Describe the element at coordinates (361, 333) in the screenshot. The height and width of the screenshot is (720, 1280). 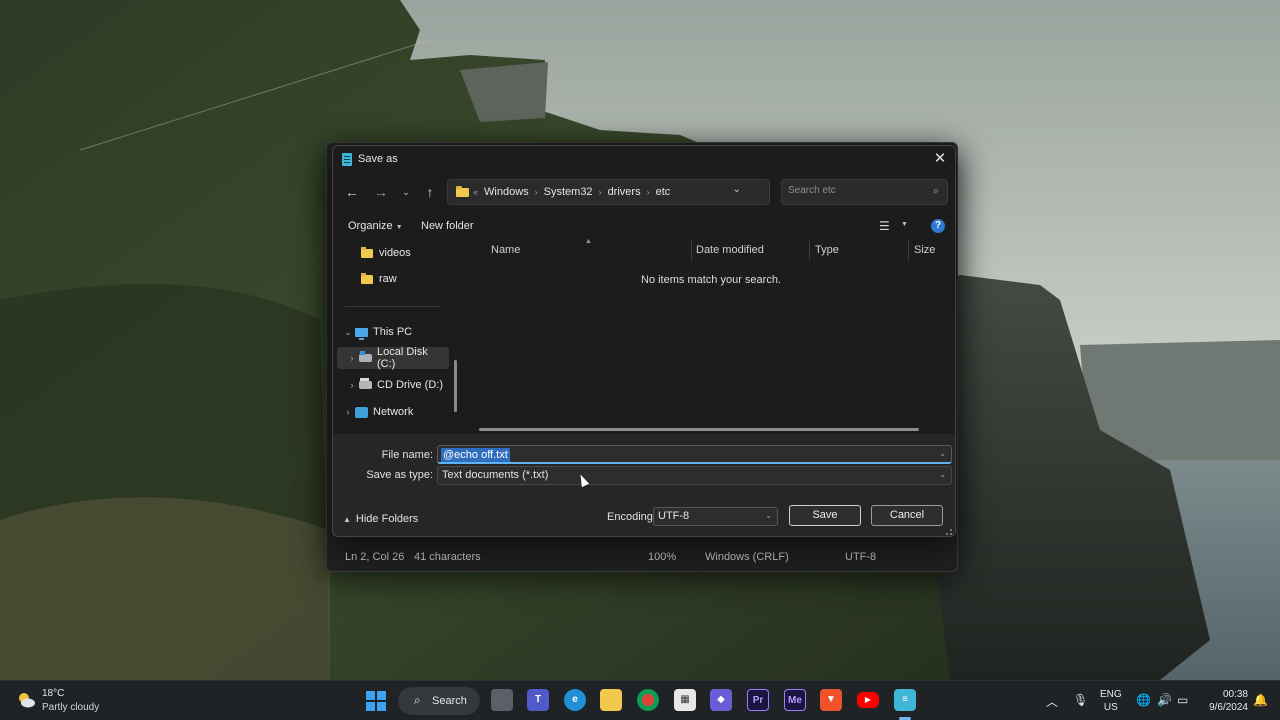
I see `pc-icon` at that location.